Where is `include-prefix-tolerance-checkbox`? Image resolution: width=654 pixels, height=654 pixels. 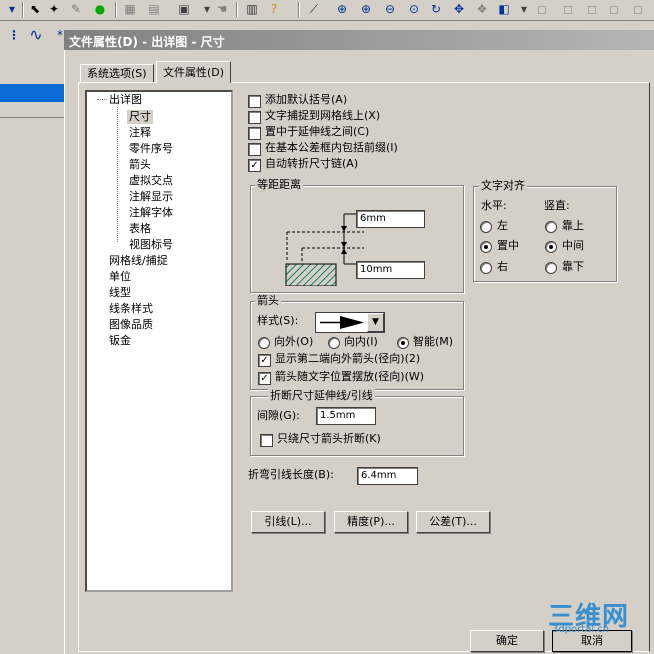 include-prefix-tolerance-checkbox is located at coordinates (254, 149).